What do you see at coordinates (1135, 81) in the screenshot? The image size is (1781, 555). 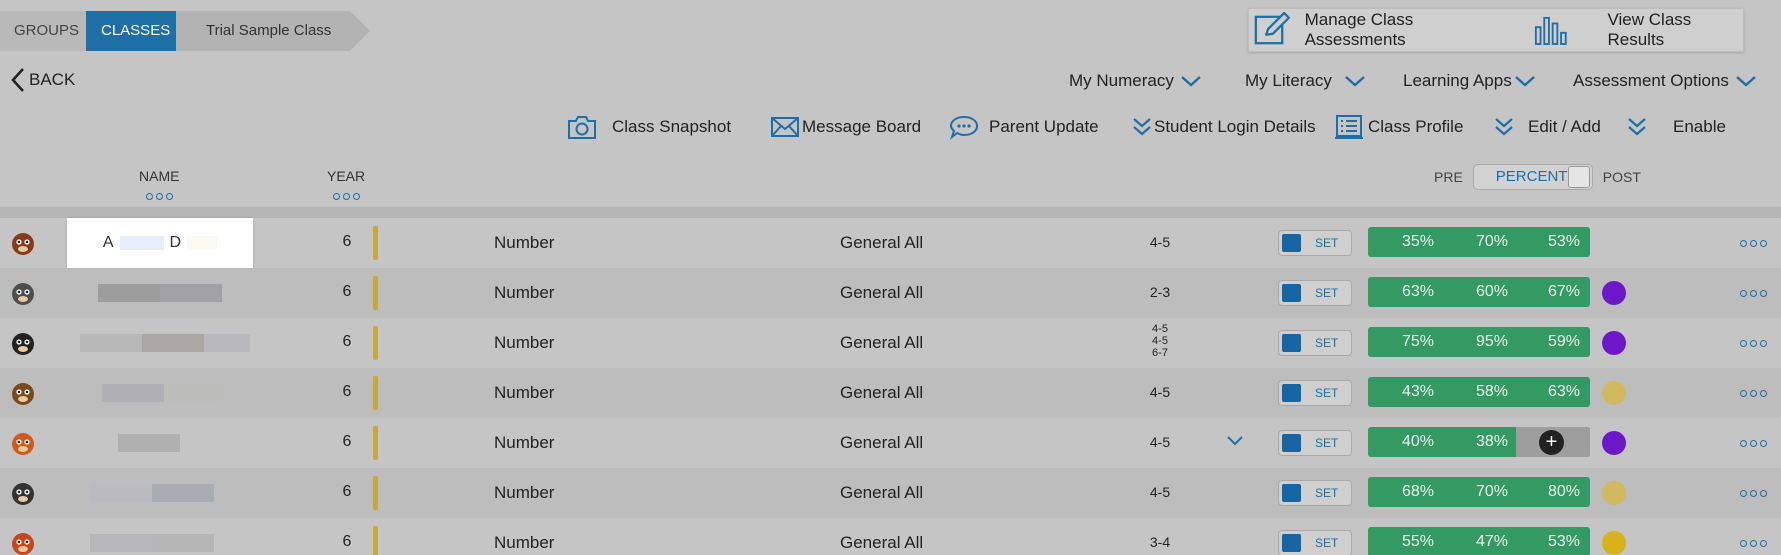 I see `menu-my-numeracy: My Numeracy` at bounding box center [1135, 81].